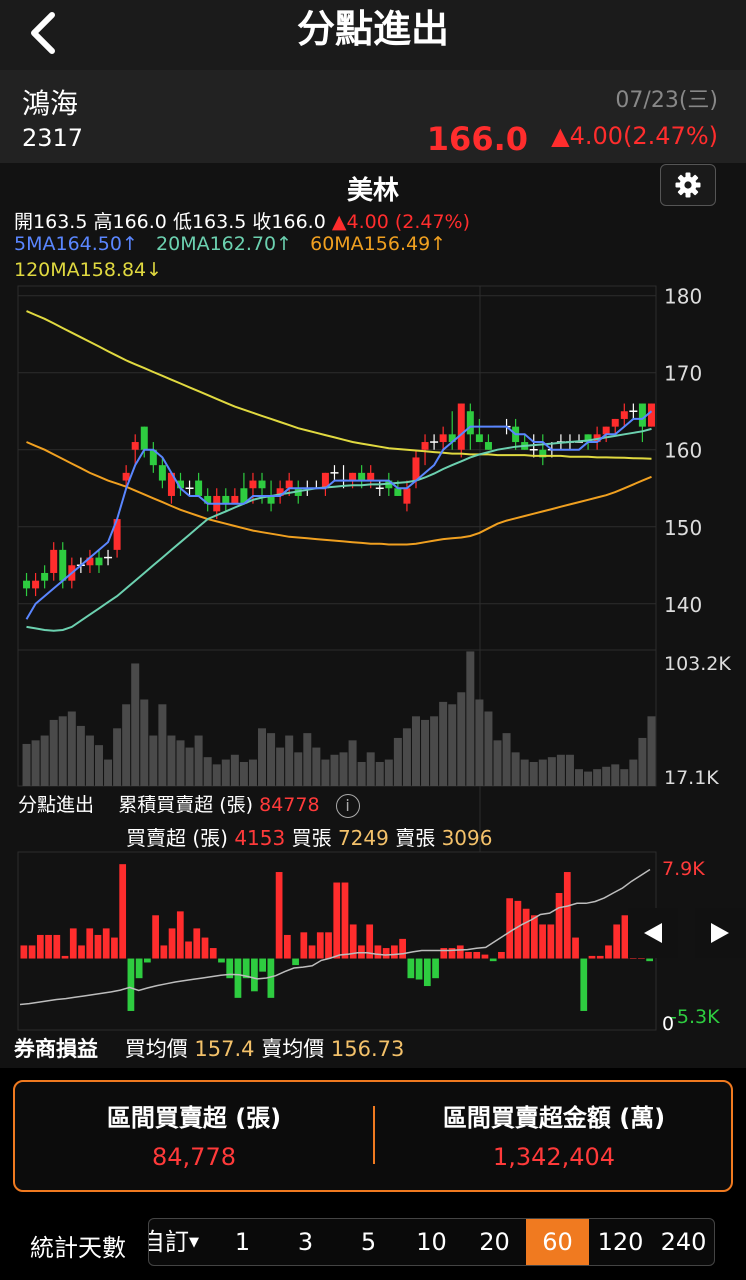 The height and width of the screenshot is (1280, 746). Describe the element at coordinates (683, 1242) in the screenshot. I see `days-option-240: 240` at that location.